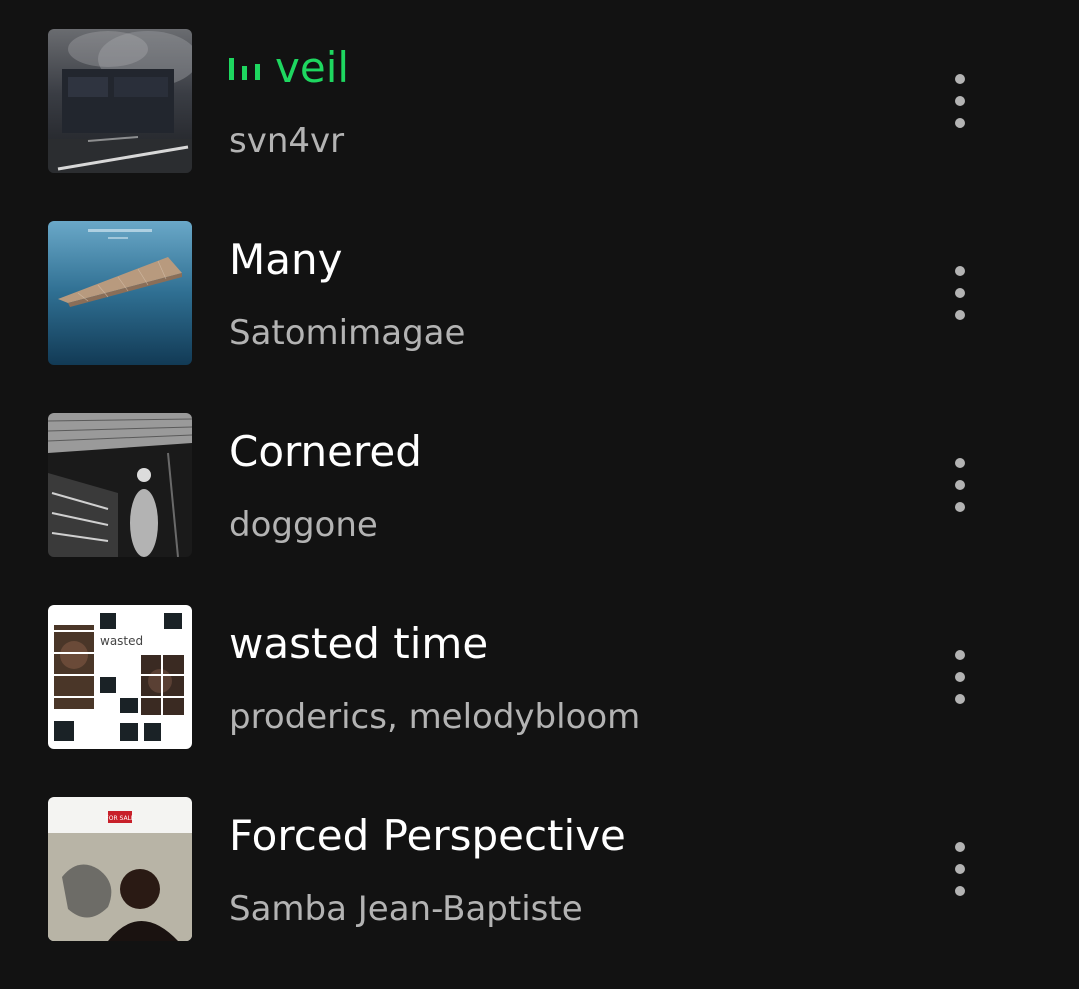 The image size is (1079, 989). Describe the element at coordinates (286, 259) in the screenshot. I see `track-title: Many` at that location.